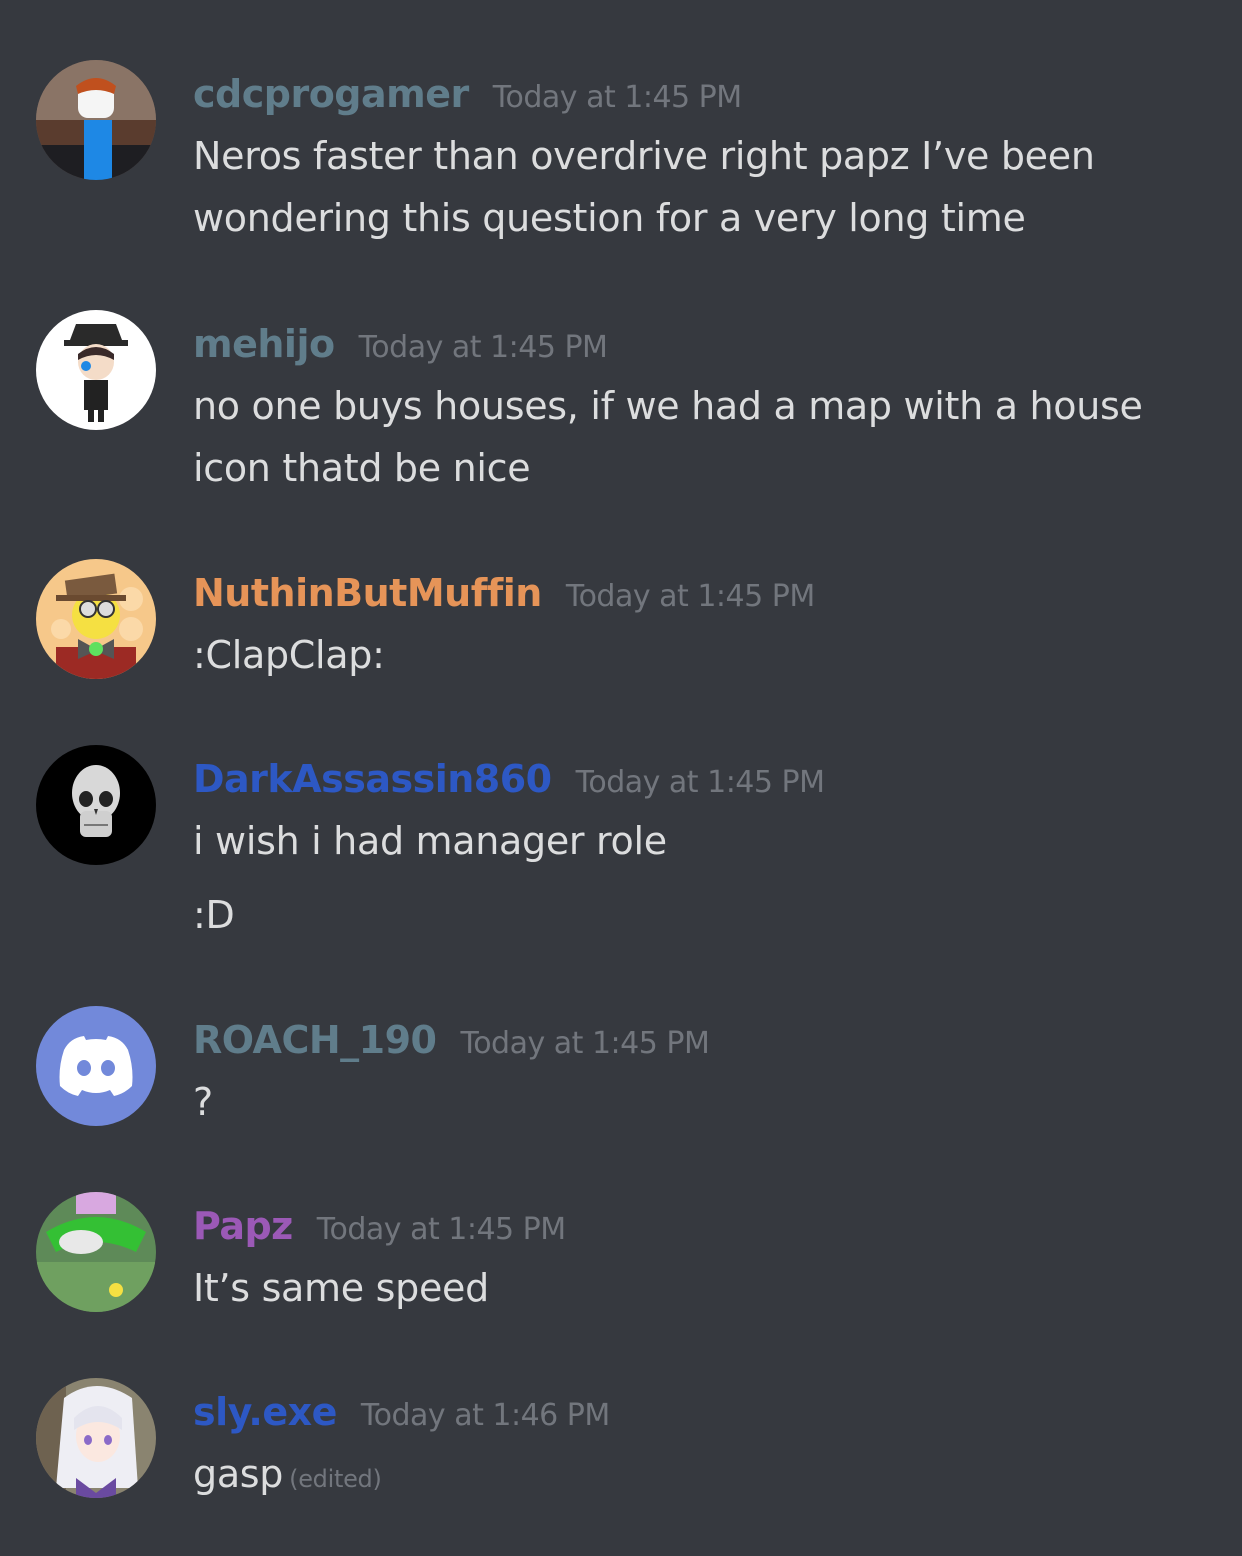 Image resolution: width=1242 pixels, height=1556 pixels. What do you see at coordinates (264, 344) in the screenshot?
I see `author-name: mehijo` at bounding box center [264, 344].